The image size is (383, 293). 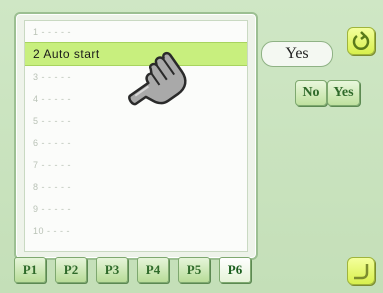 I want to click on tab-p2: P2, so click(x=71, y=270).